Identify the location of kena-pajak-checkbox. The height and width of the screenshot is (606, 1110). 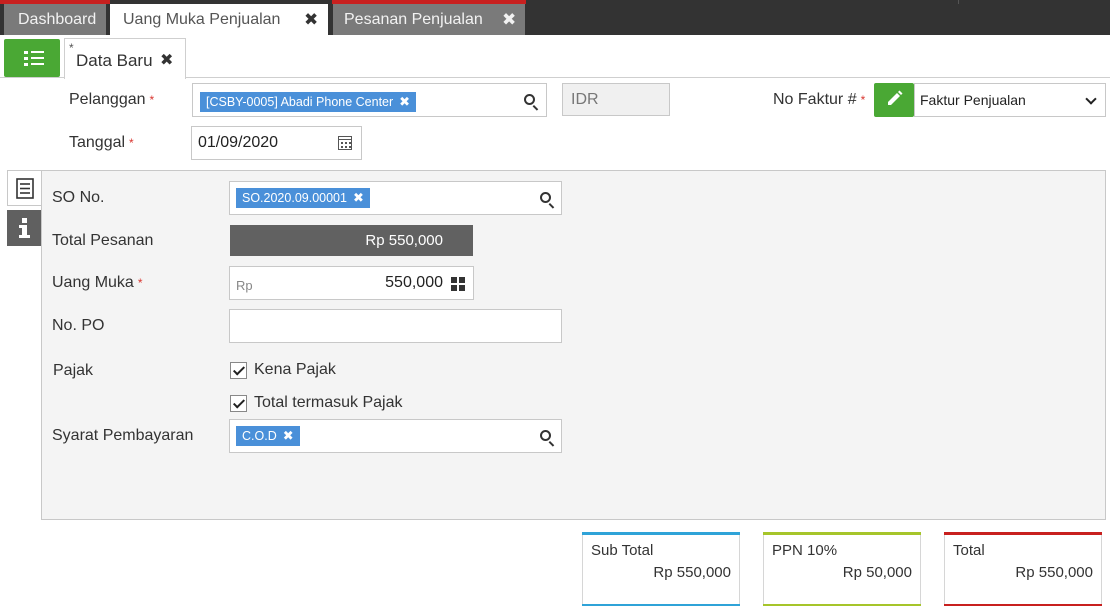
(238, 370).